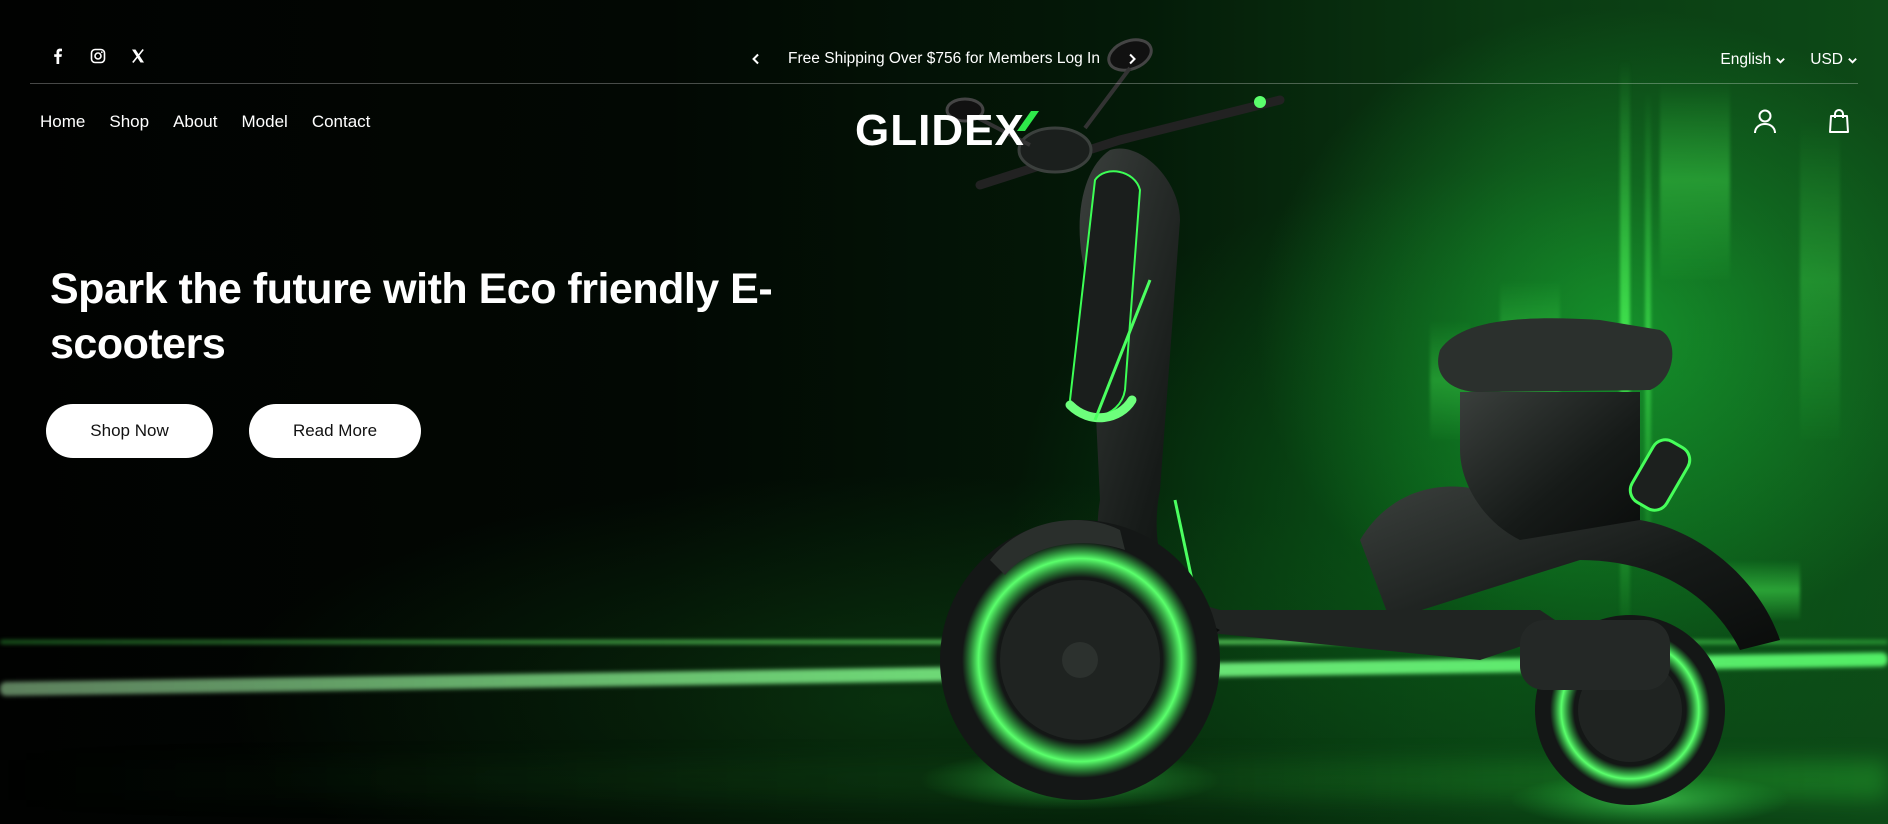 Image resolution: width=1888 pixels, height=824 pixels. I want to click on social-links, so click(98, 56).